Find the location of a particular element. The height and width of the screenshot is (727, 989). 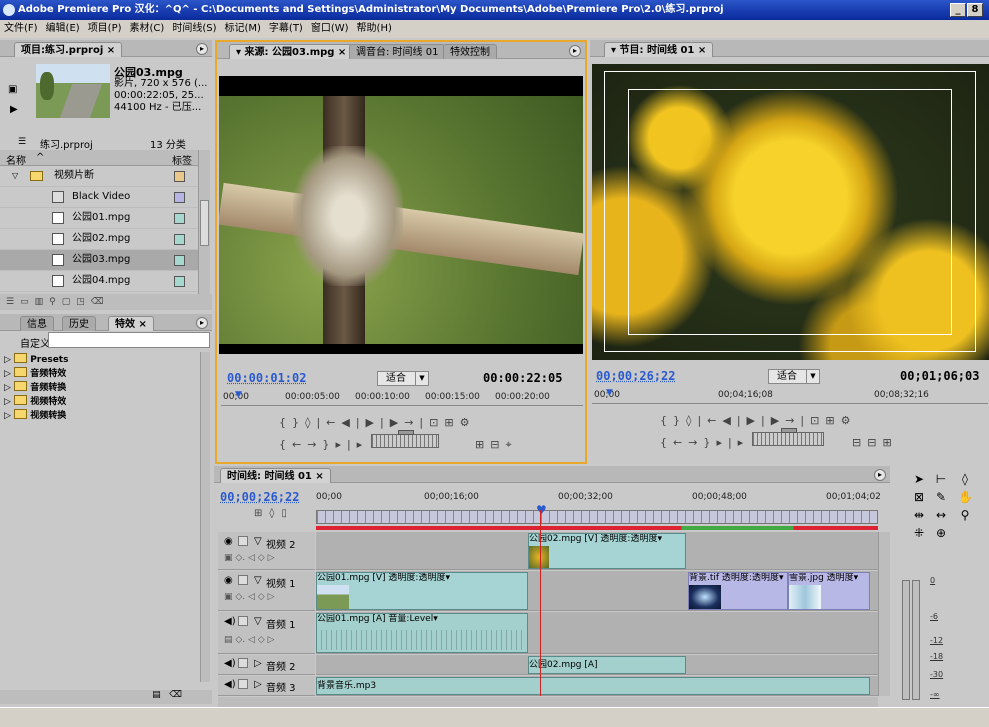

effects-scrollbar is located at coordinates (205, 517).